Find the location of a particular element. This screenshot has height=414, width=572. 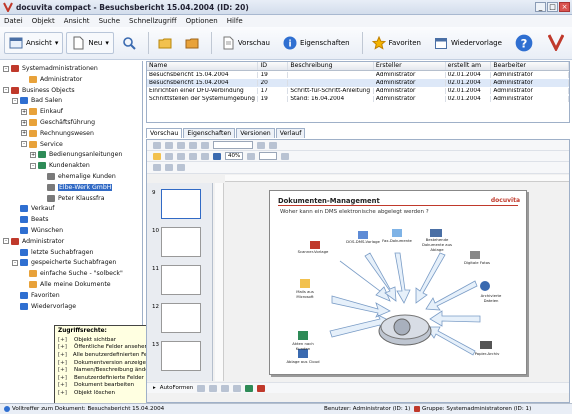

tree-item: Favoriten is located at coordinates (36, 295).